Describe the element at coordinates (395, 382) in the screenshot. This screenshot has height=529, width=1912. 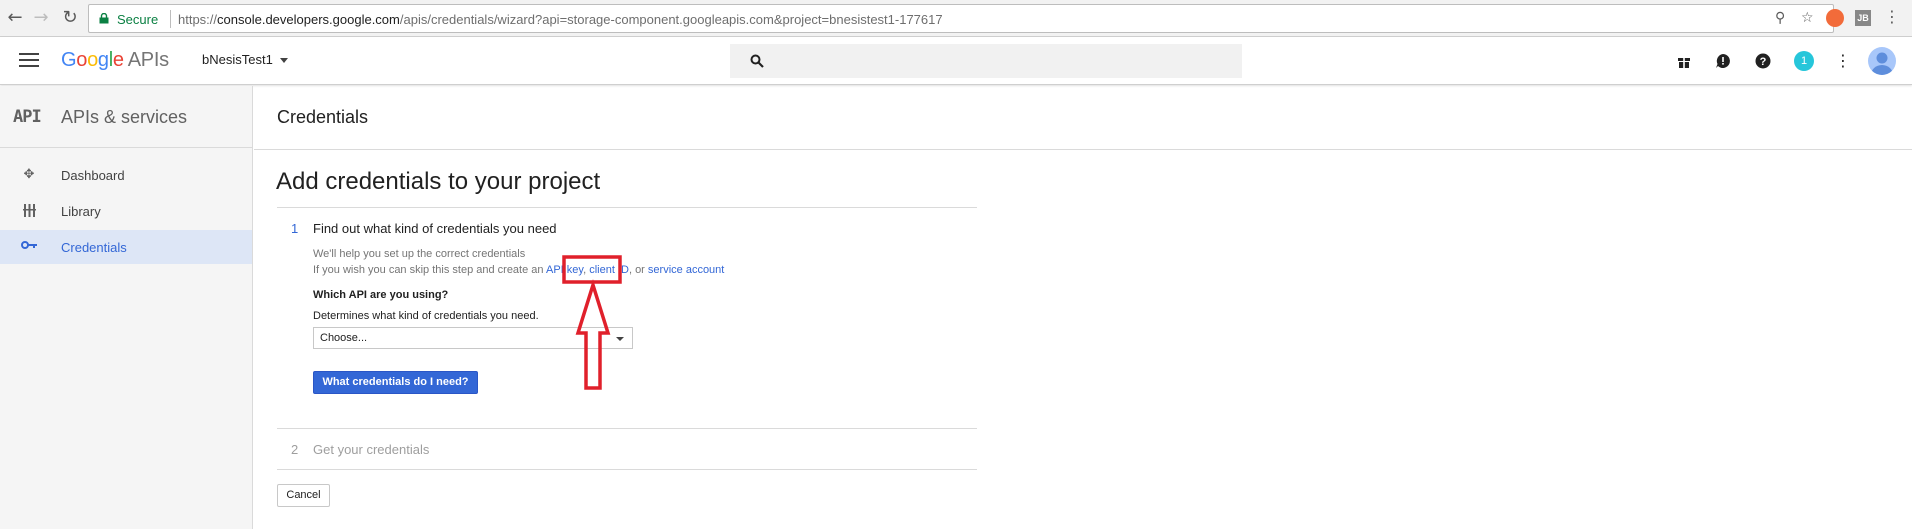
I see `what-credentials-button: What credentials do I need?` at that location.